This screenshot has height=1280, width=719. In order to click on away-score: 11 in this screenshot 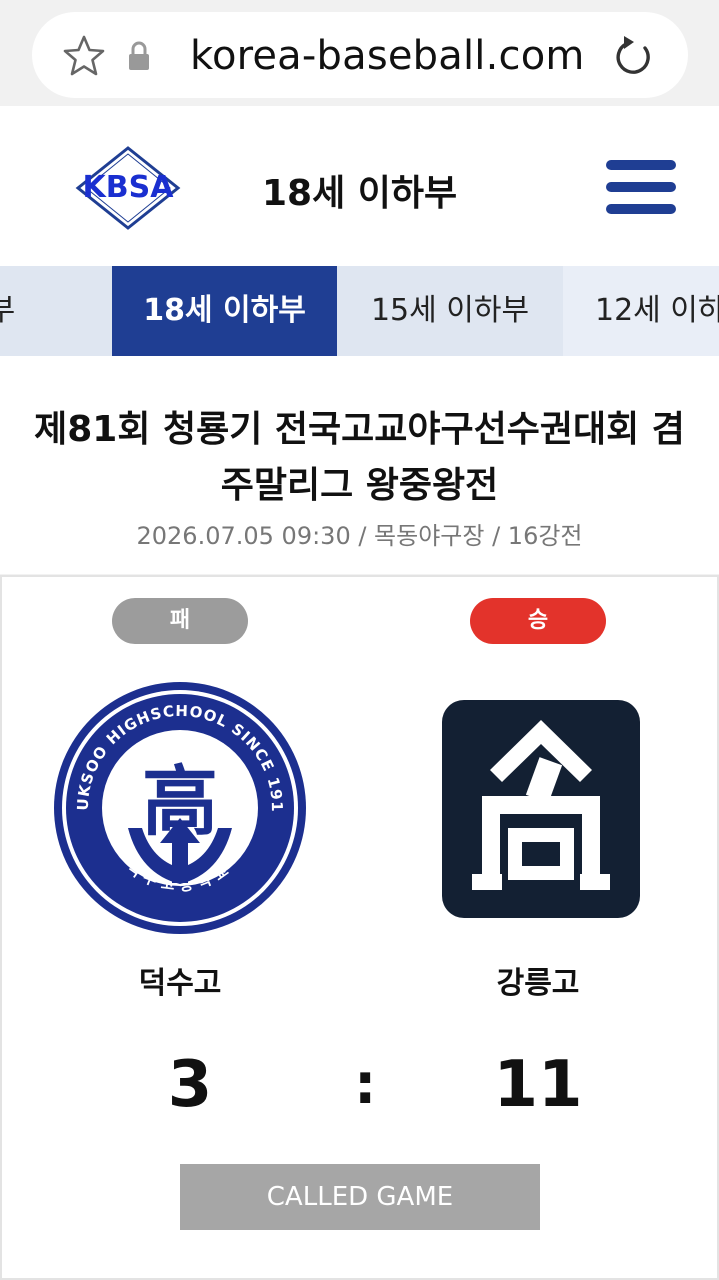, I will do `click(538, 1085)`.